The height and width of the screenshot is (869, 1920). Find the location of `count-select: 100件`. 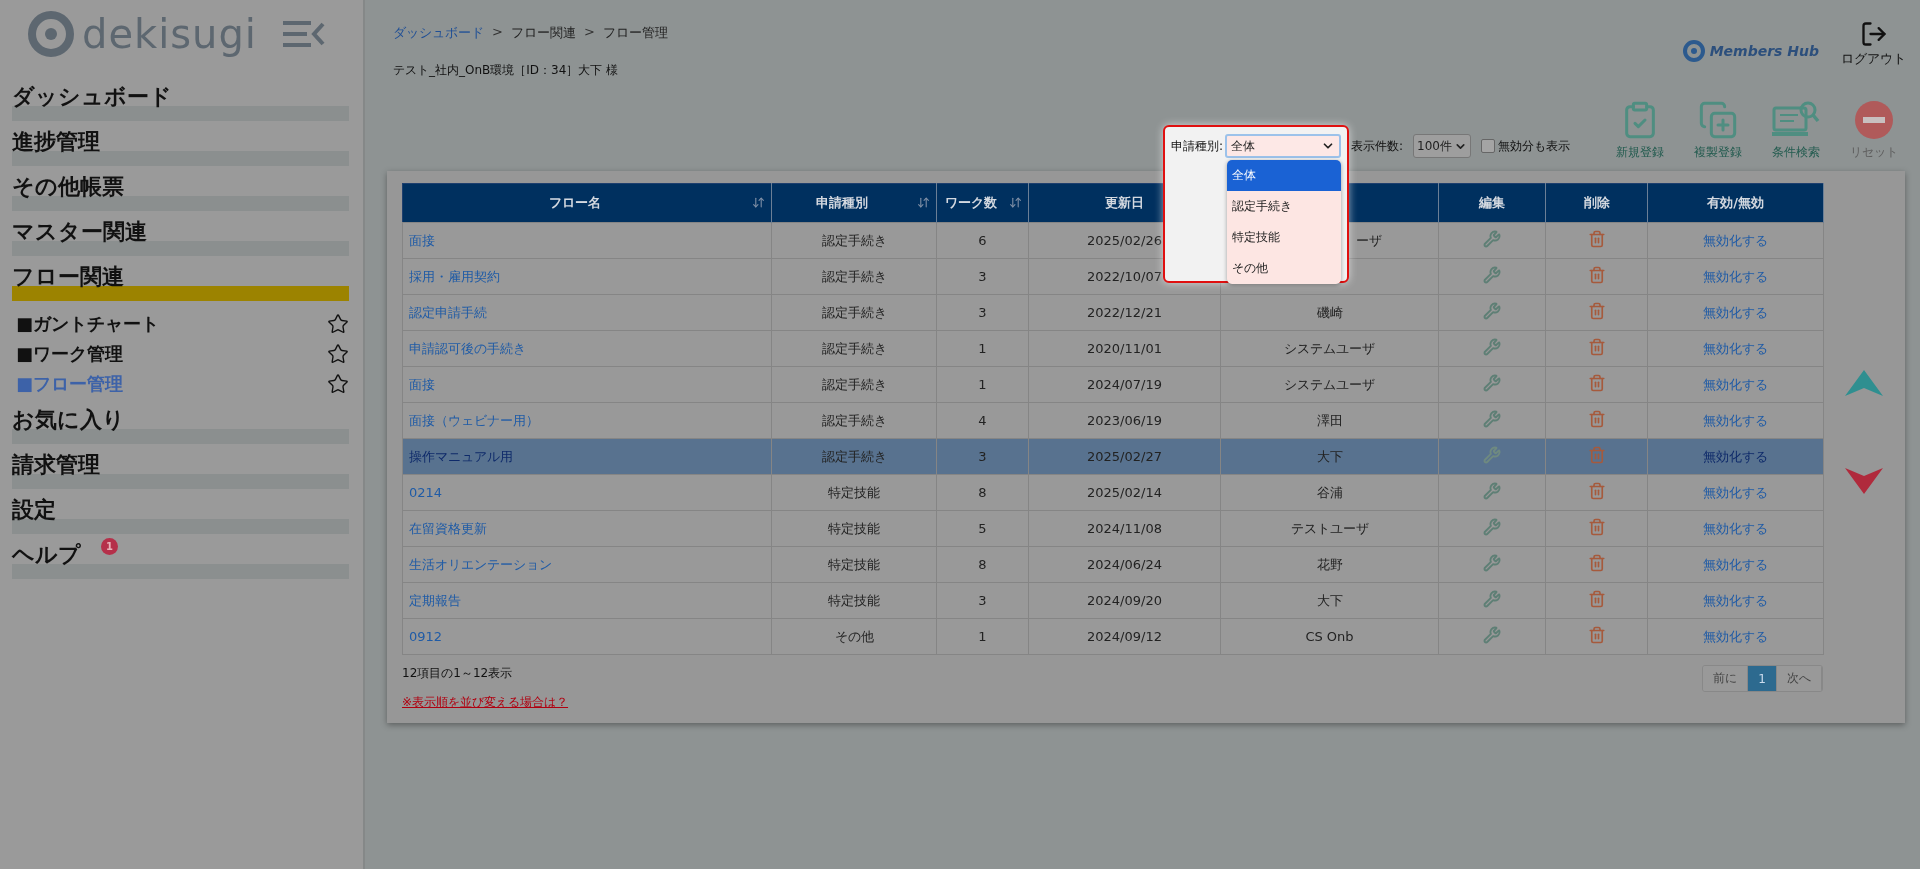

count-select: 100件 is located at coordinates (1442, 146).